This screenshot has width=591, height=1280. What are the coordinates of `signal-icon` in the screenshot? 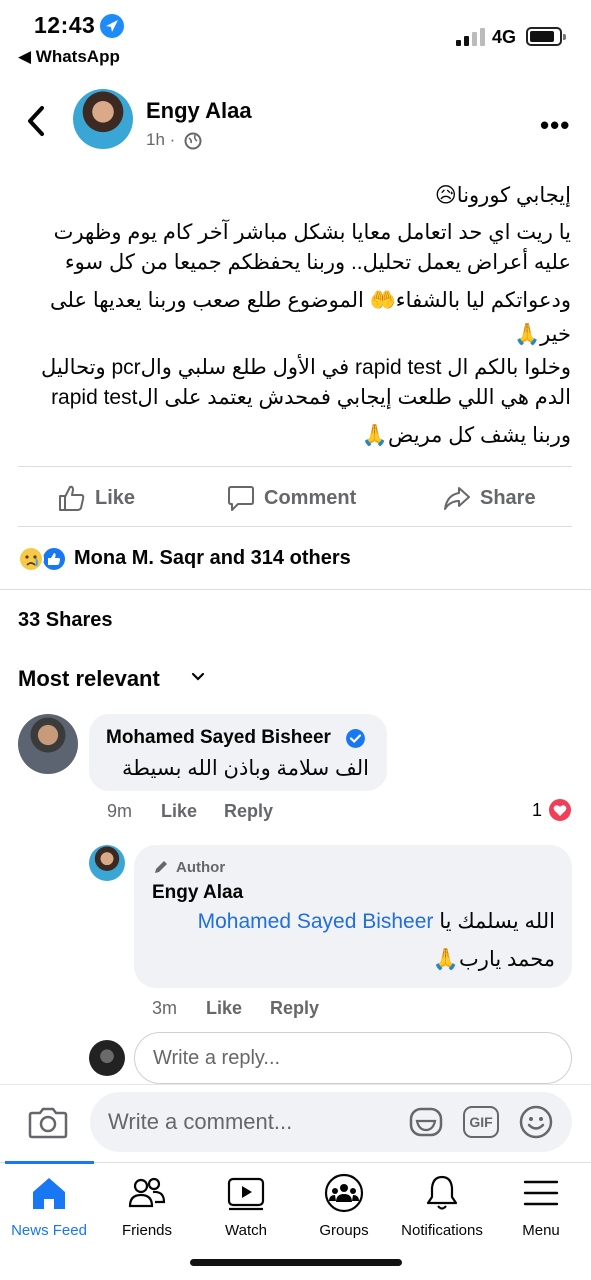 It's located at (470, 37).